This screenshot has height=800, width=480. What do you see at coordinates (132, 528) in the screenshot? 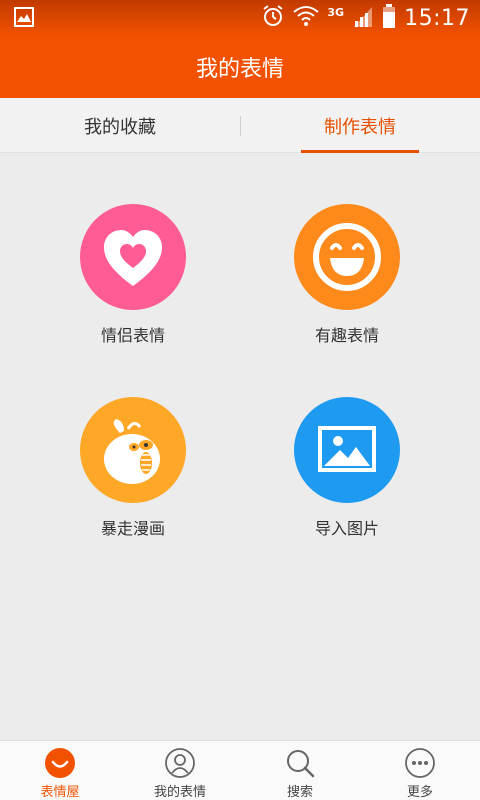
I see `grid-item-label: 暴走漫画` at bounding box center [132, 528].